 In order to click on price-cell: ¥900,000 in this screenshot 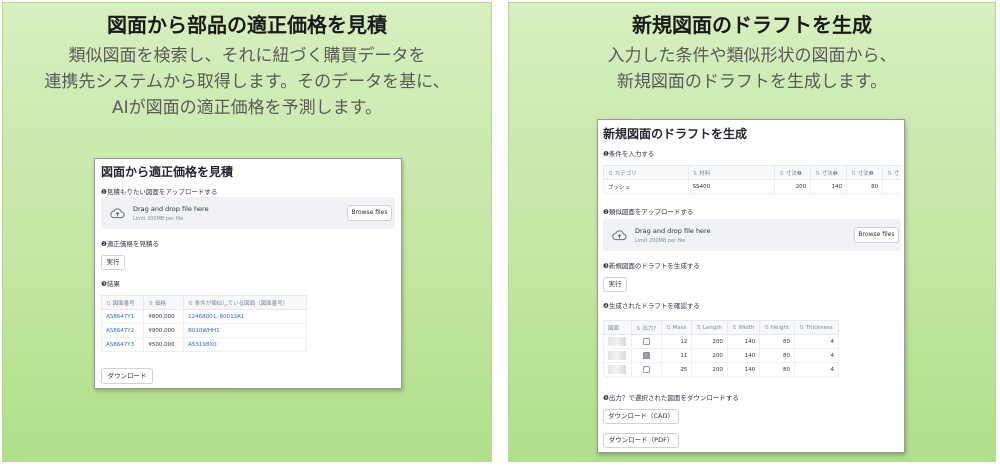, I will do `click(164, 330)`.